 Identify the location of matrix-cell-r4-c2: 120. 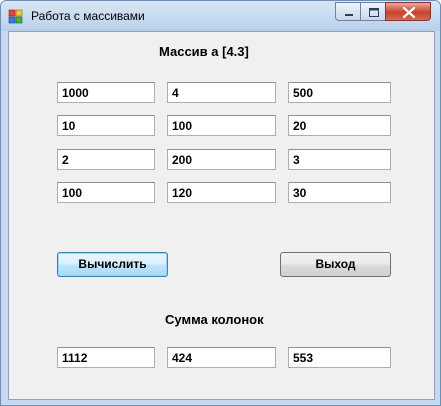
(221, 192).